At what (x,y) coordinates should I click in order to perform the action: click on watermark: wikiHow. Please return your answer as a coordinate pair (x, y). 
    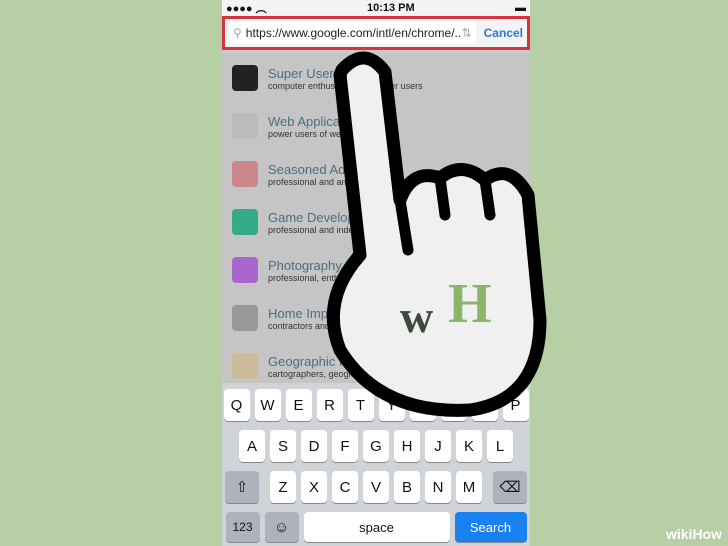
    Looking at the image, I should click on (693, 534).